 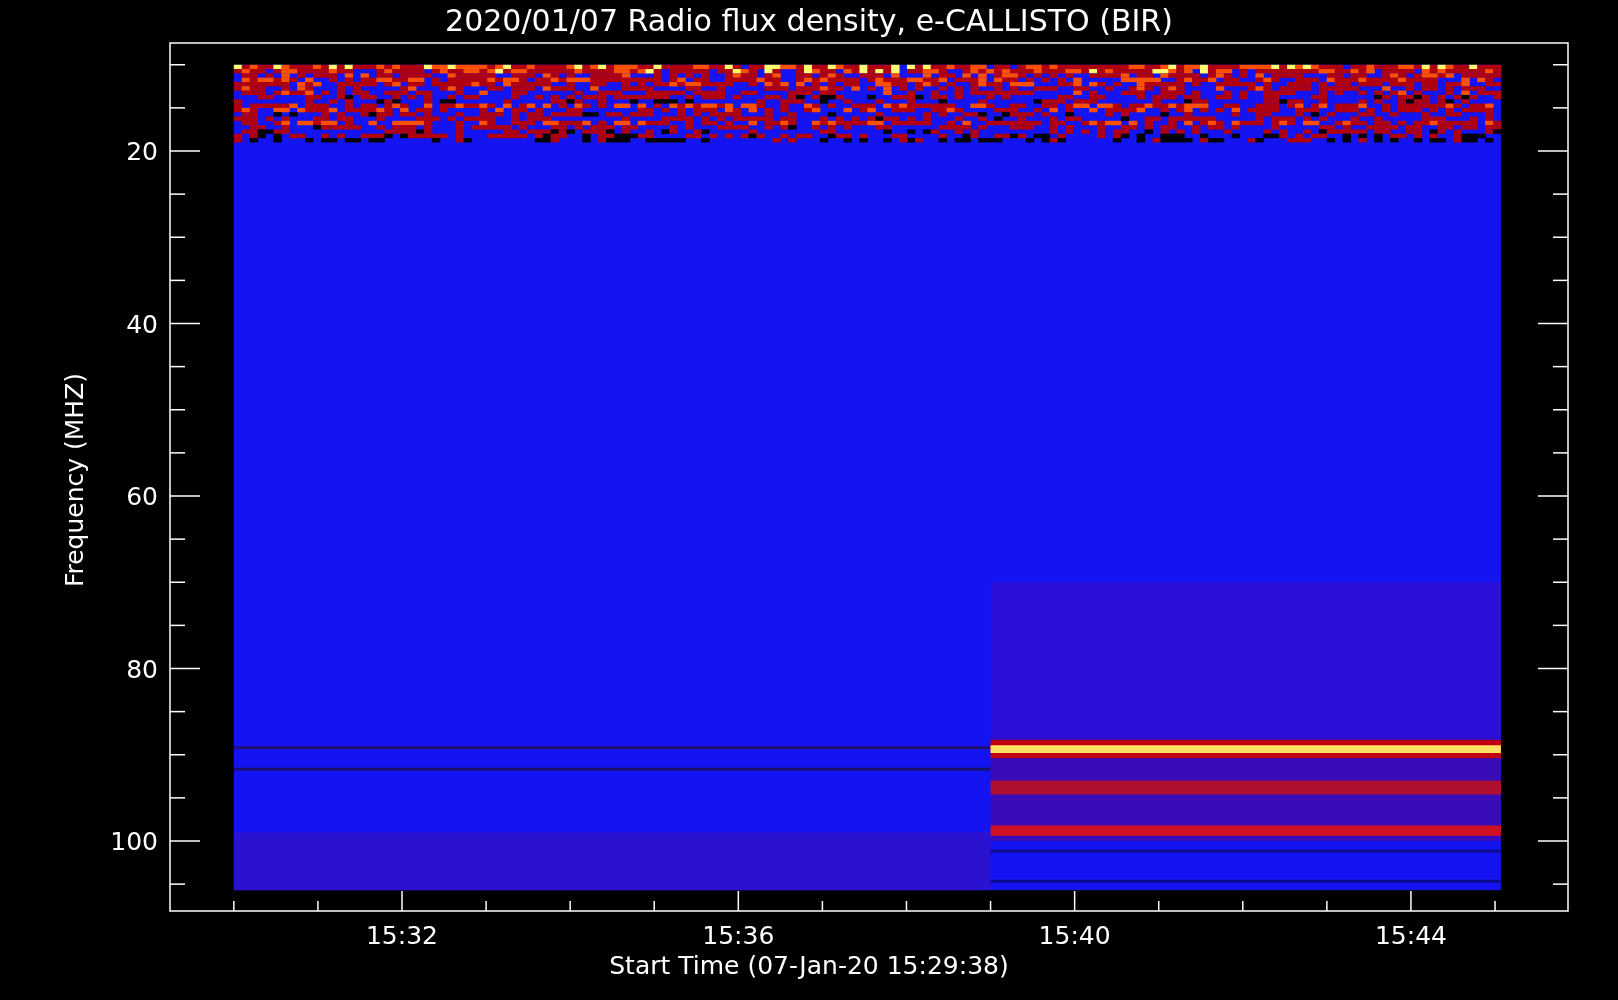 I want to click on tick-label: 15:44, so click(x=1410, y=935).